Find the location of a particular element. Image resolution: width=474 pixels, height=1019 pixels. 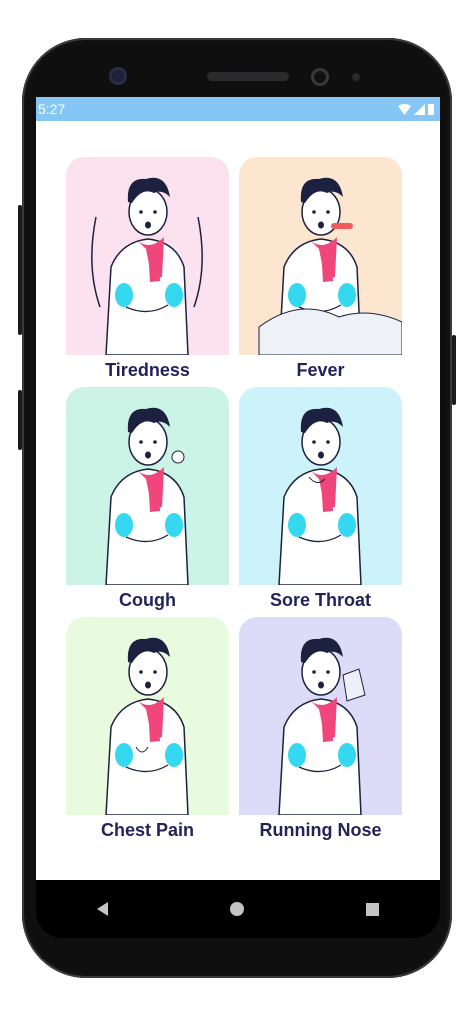

wifi-icon is located at coordinates (404, 109).